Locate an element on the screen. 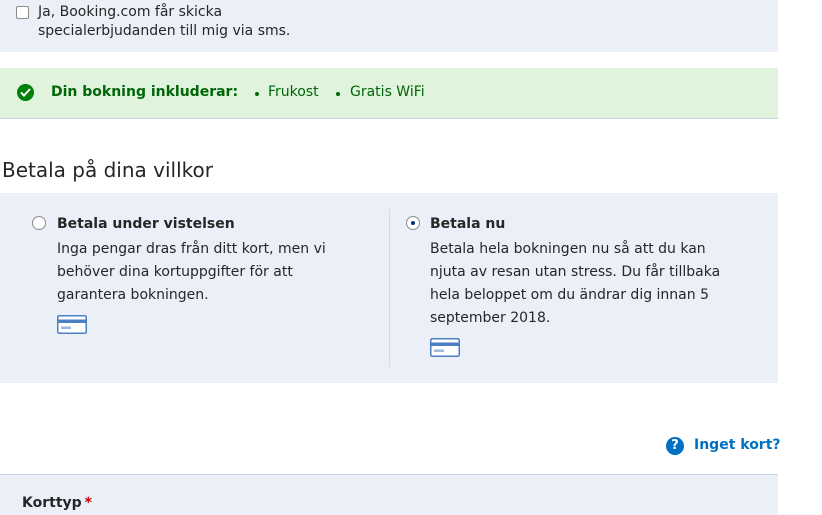 The width and height of the screenshot is (822, 515). includes-item-wifi: Gratis WiFi is located at coordinates (387, 92).